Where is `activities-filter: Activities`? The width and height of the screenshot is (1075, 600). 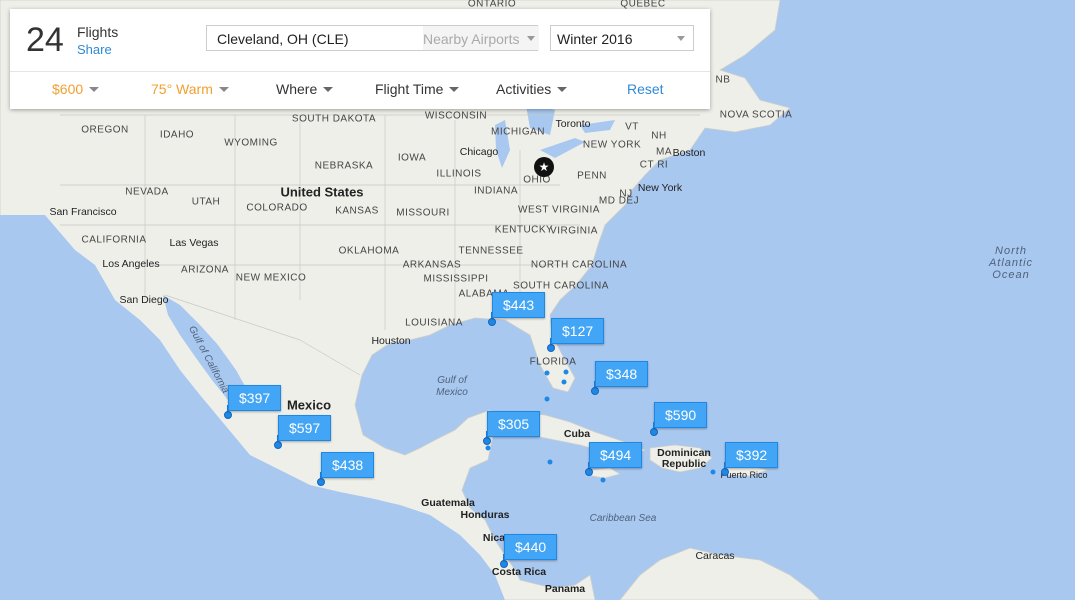 activities-filter: Activities is located at coordinates (532, 89).